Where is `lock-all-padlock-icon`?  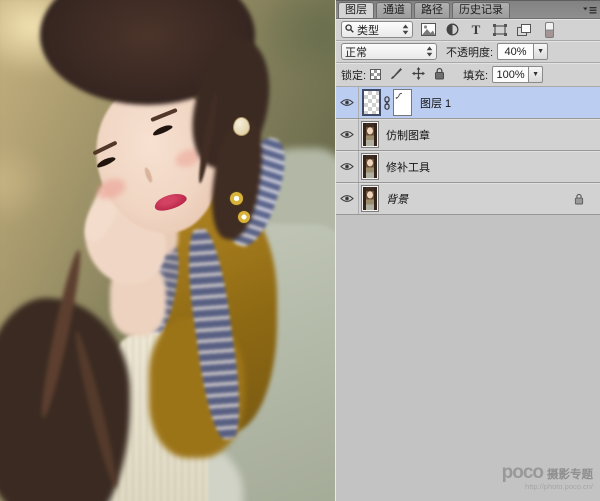
lock-all-padlock-icon is located at coordinates (439, 75).